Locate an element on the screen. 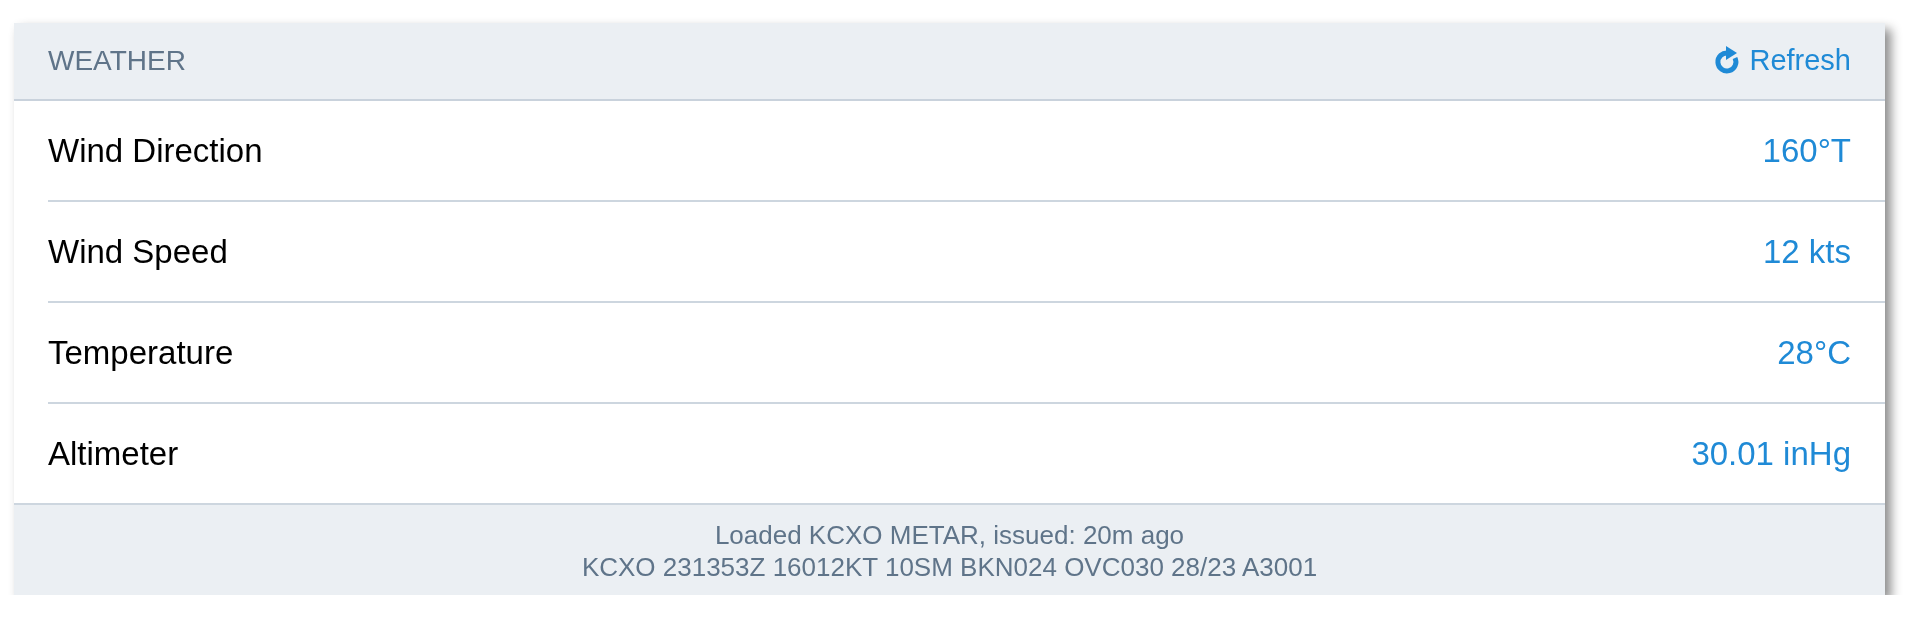 The image size is (1912, 636). row-value: 160°T is located at coordinates (1806, 150).